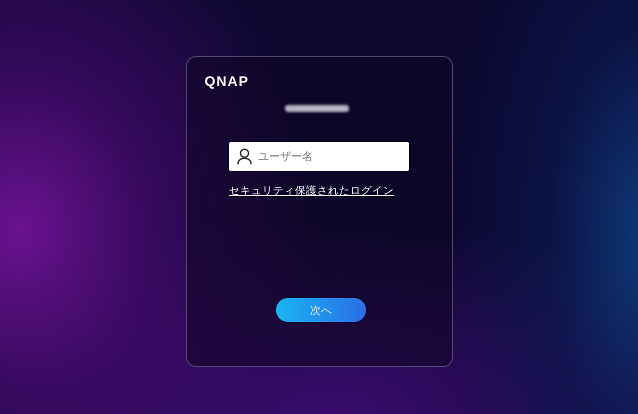 Image resolution: width=638 pixels, height=414 pixels. I want to click on secure-login-link: セキュリティ保護されたログイン, so click(311, 191).